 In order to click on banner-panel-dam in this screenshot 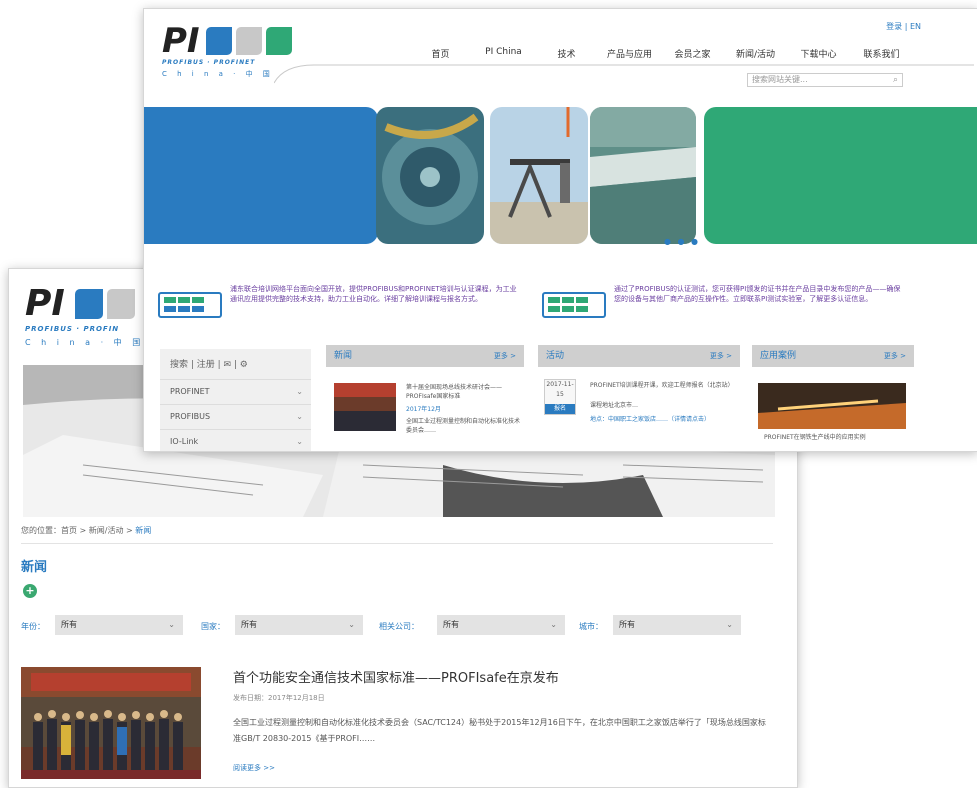, I will do `click(643, 175)`.